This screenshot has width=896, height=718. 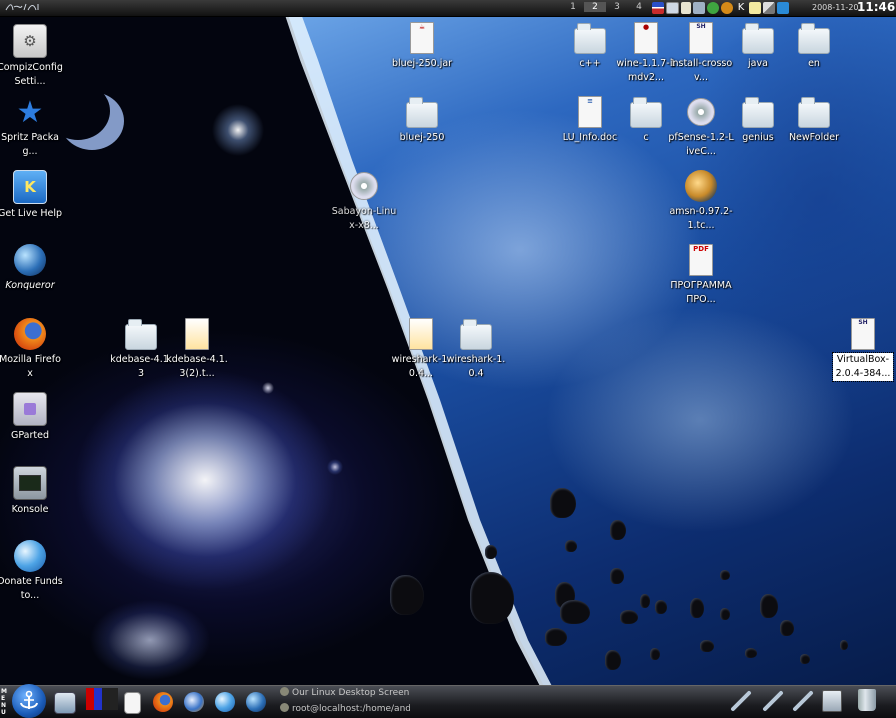 I want to click on desktop-icon-get-live-help: K Get Live Help, so click(x=31, y=195).